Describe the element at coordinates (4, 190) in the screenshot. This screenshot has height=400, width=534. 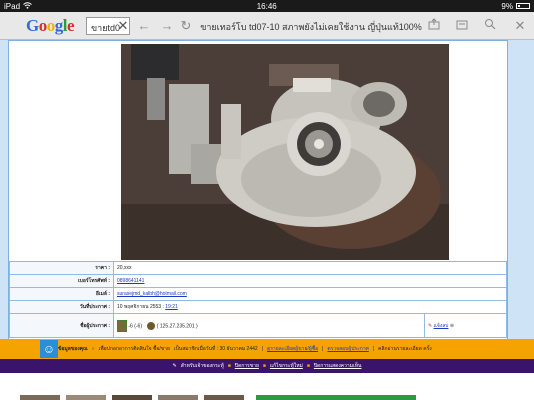
I see `left-margin` at that location.